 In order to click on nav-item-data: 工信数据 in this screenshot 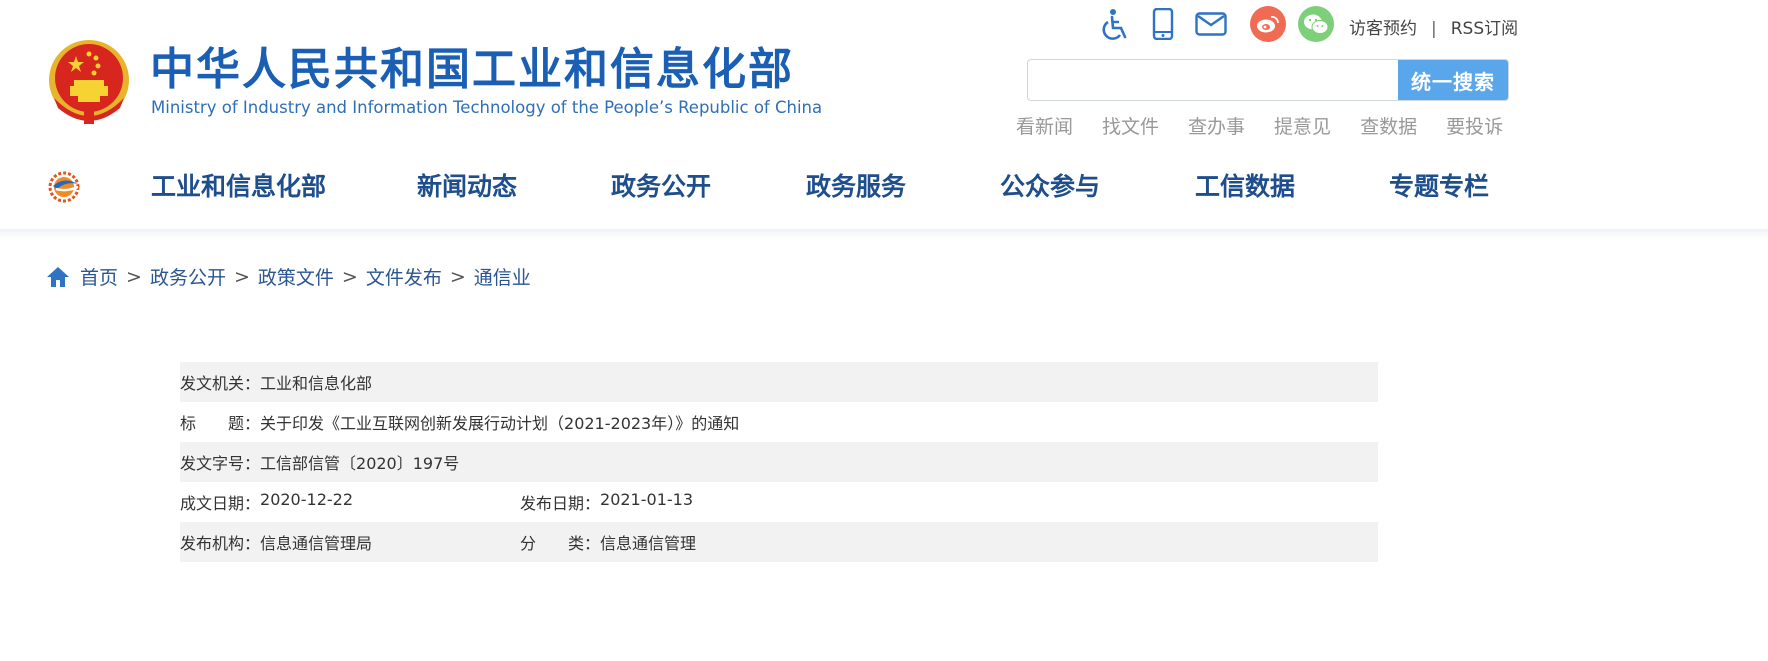, I will do `click(1245, 187)`.